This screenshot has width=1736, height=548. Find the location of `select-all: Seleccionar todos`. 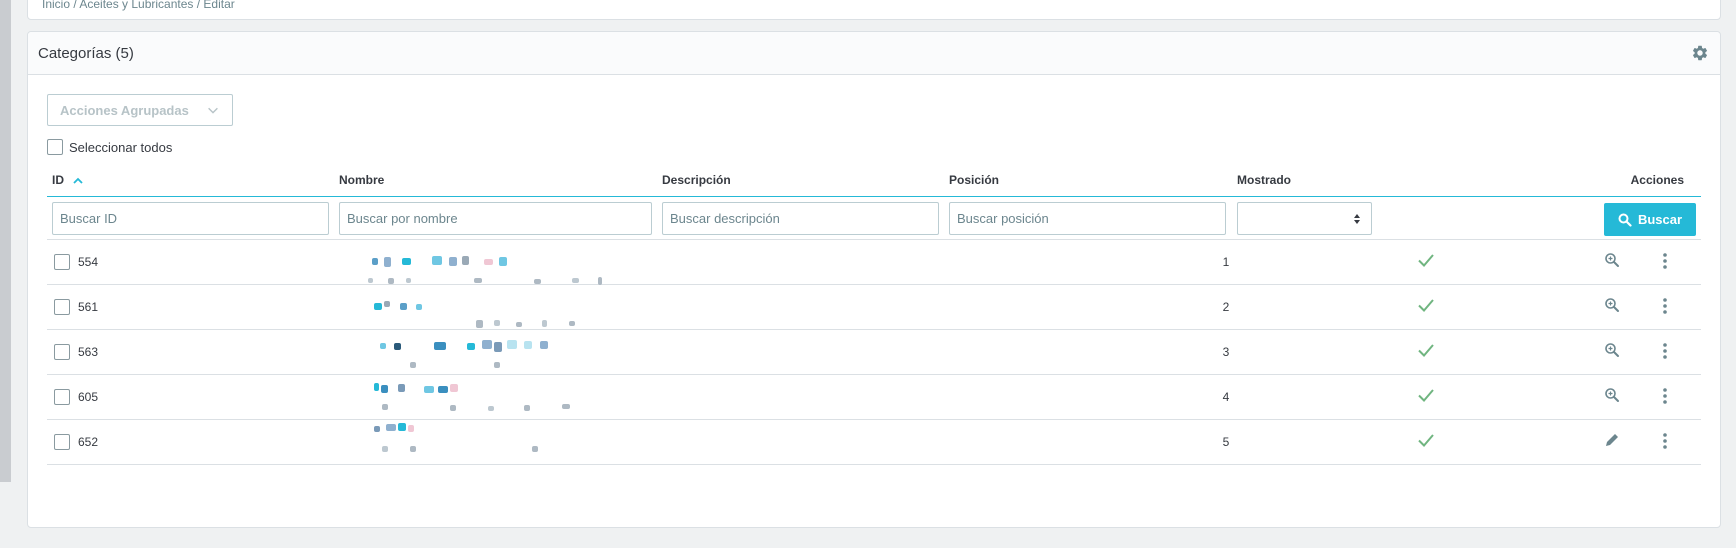

select-all: Seleccionar todos is located at coordinates (109, 147).